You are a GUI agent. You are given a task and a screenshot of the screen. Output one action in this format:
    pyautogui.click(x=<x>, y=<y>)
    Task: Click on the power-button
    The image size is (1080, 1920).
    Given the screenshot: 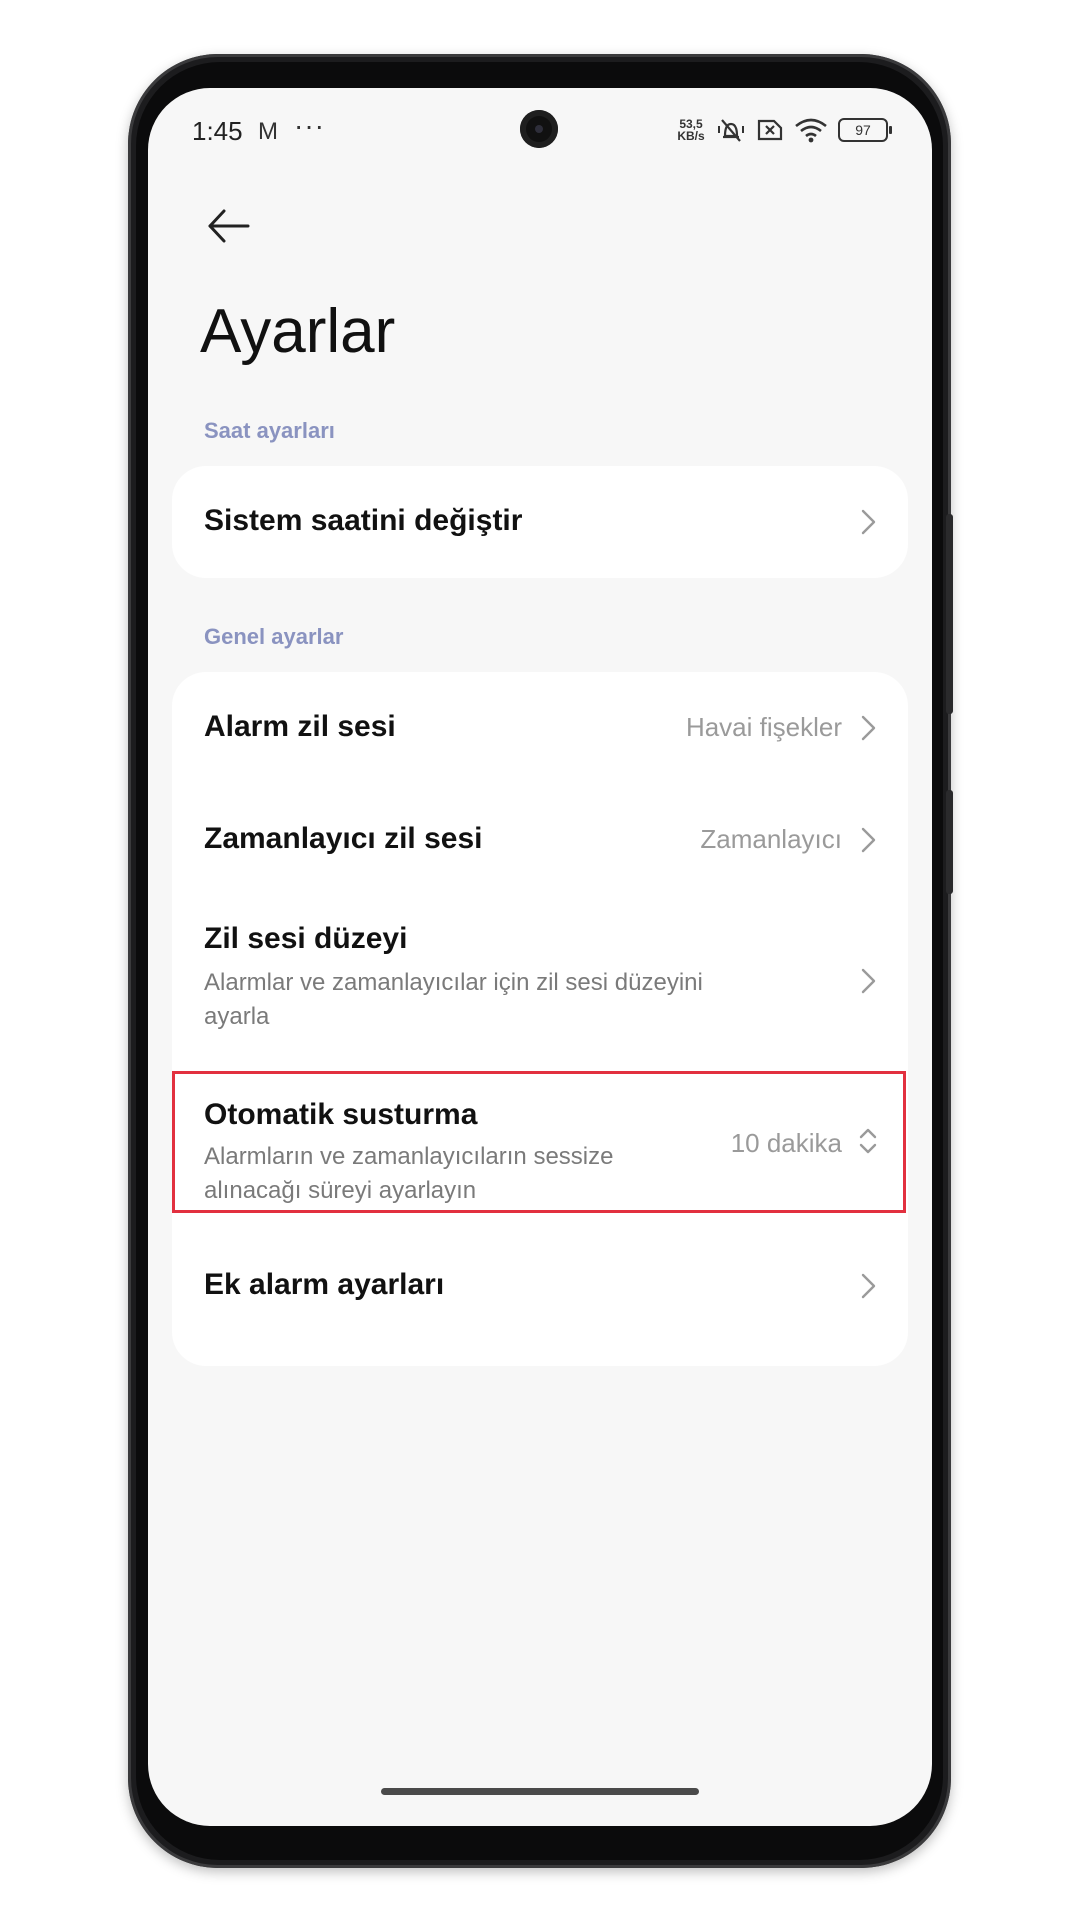 What is the action you would take?
    pyautogui.click(x=949, y=842)
    